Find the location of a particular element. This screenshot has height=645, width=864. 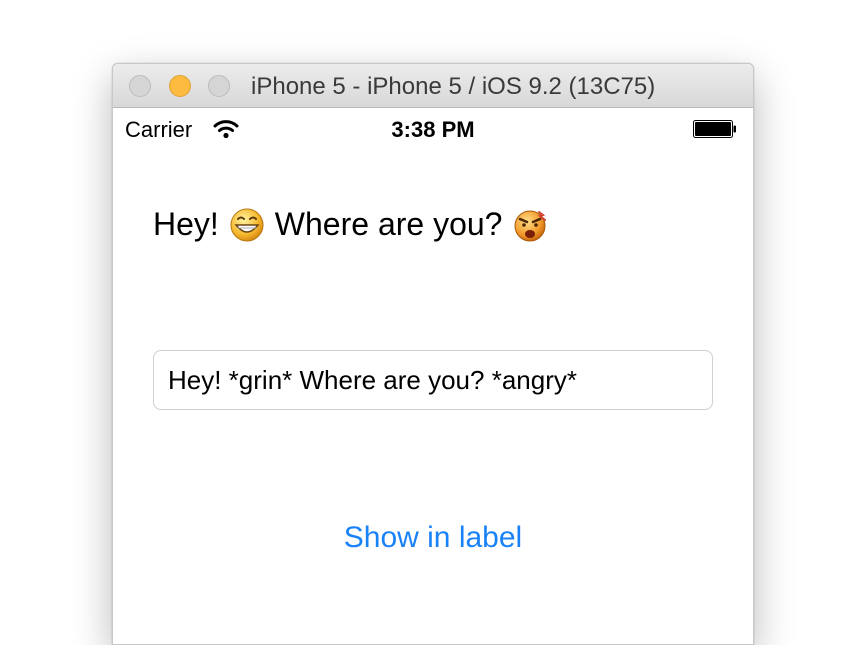

status-time: 3:38 PM is located at coordinates (433, 129).